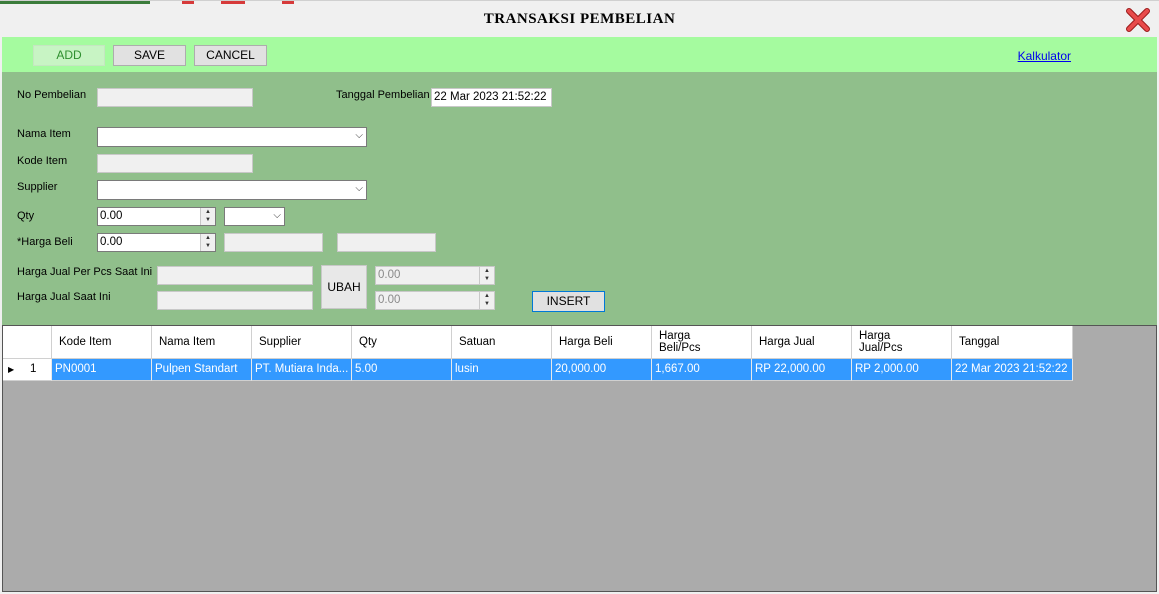 The image size is (1159, 594). I want to click on save-button: SAVE, so click(149, 55).